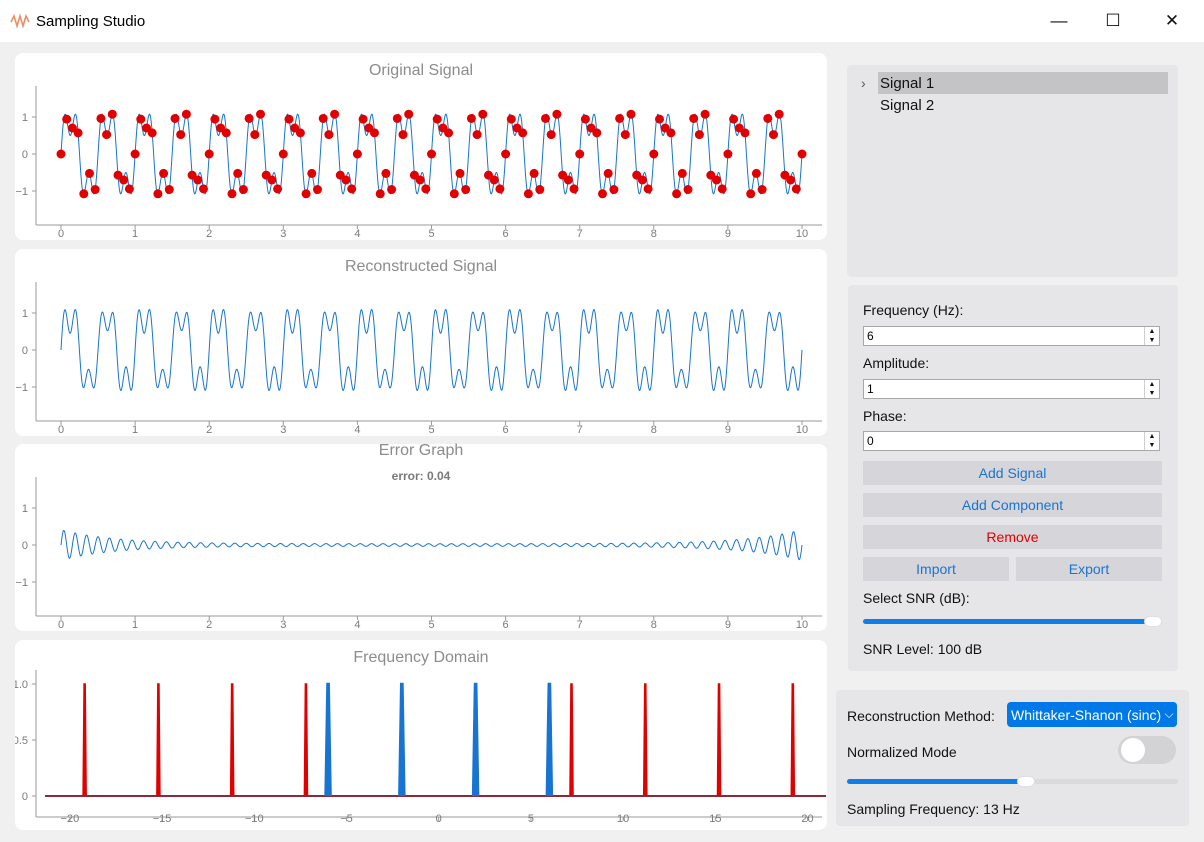  Describe the element at coordinates (506, 625) in the screenshot. I see `error-x-tick-label: 6` at that location.